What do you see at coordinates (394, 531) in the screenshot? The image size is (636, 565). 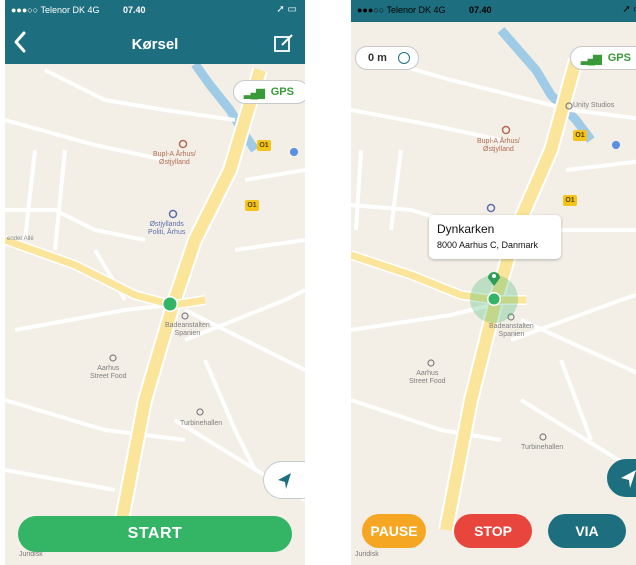 I see `pause-button: PAUSE` at bounding box center [394, 531].